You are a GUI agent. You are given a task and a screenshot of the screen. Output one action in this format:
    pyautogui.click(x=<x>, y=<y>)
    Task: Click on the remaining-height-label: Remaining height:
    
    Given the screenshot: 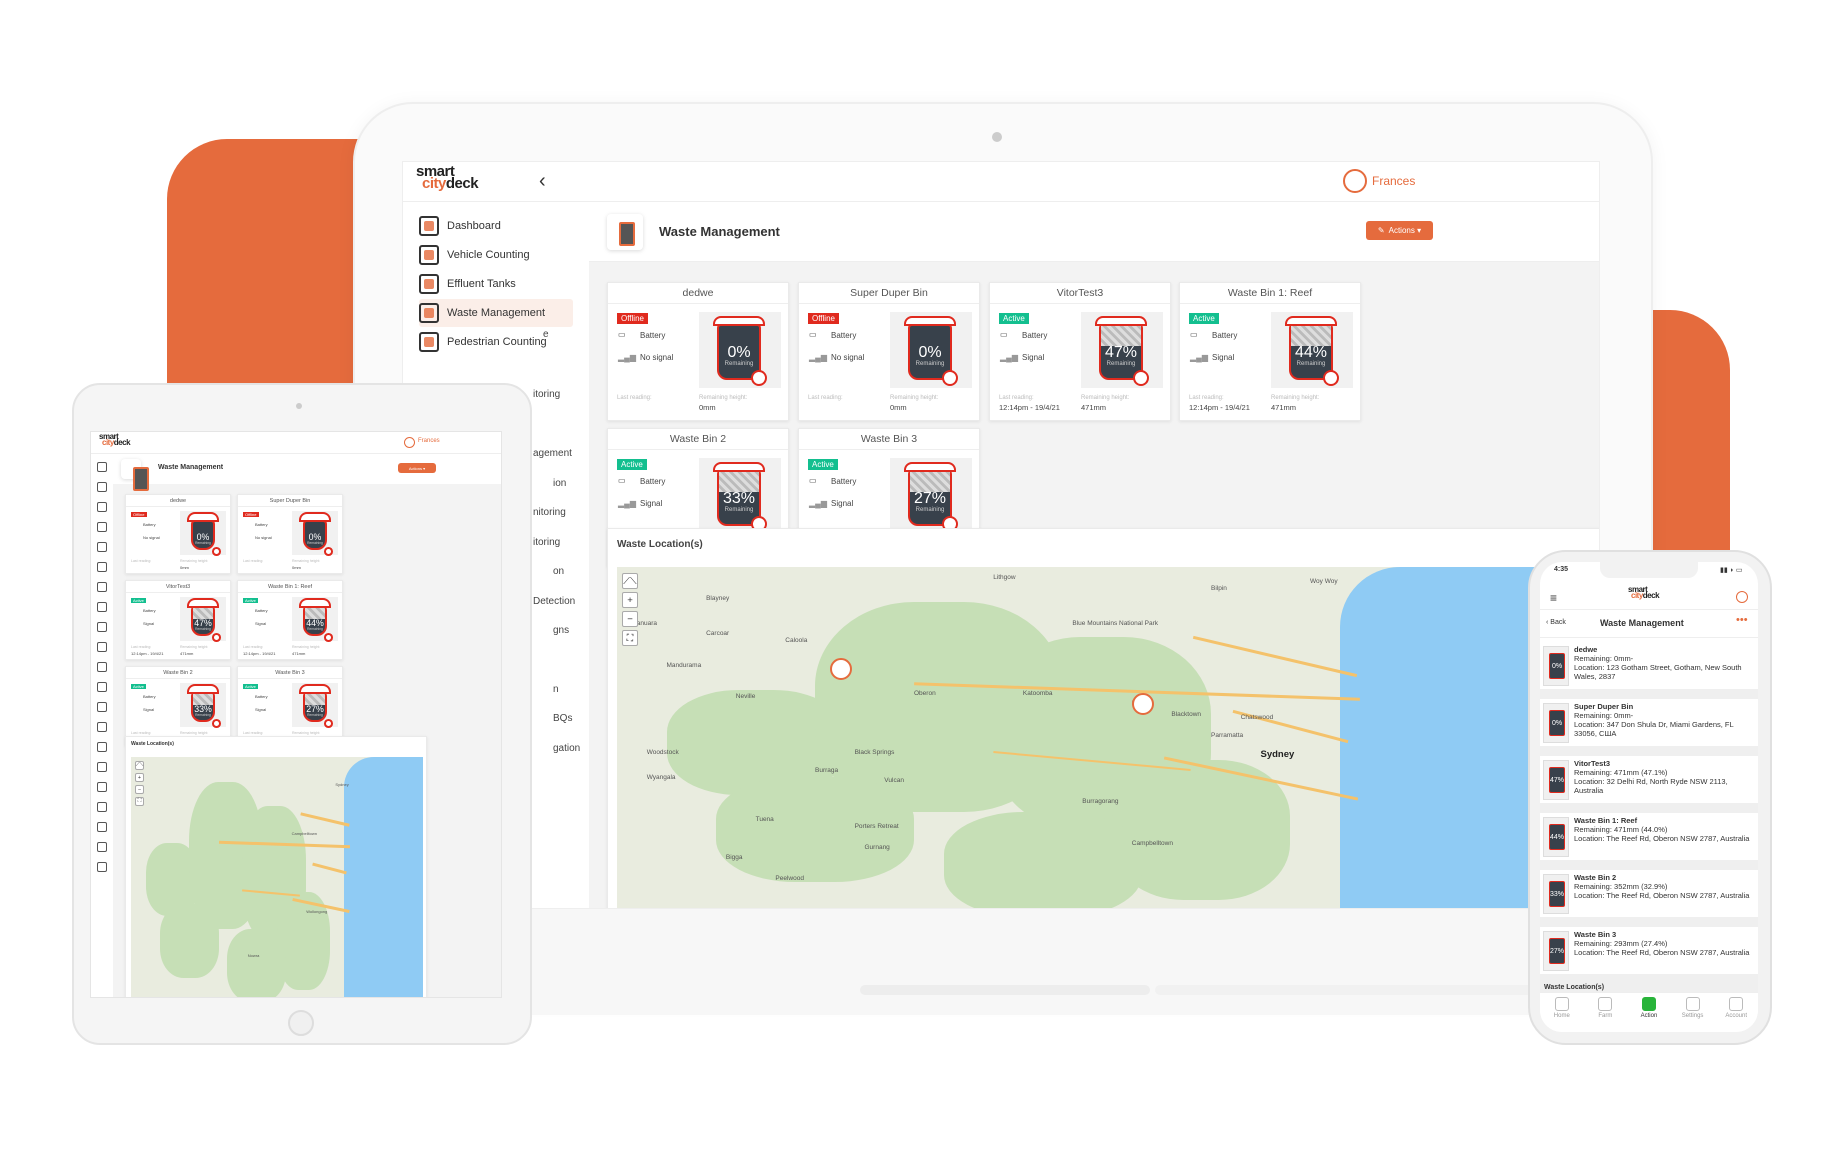 What is the action you would take?
    pyautogui.click(x=1295, y=398)
    